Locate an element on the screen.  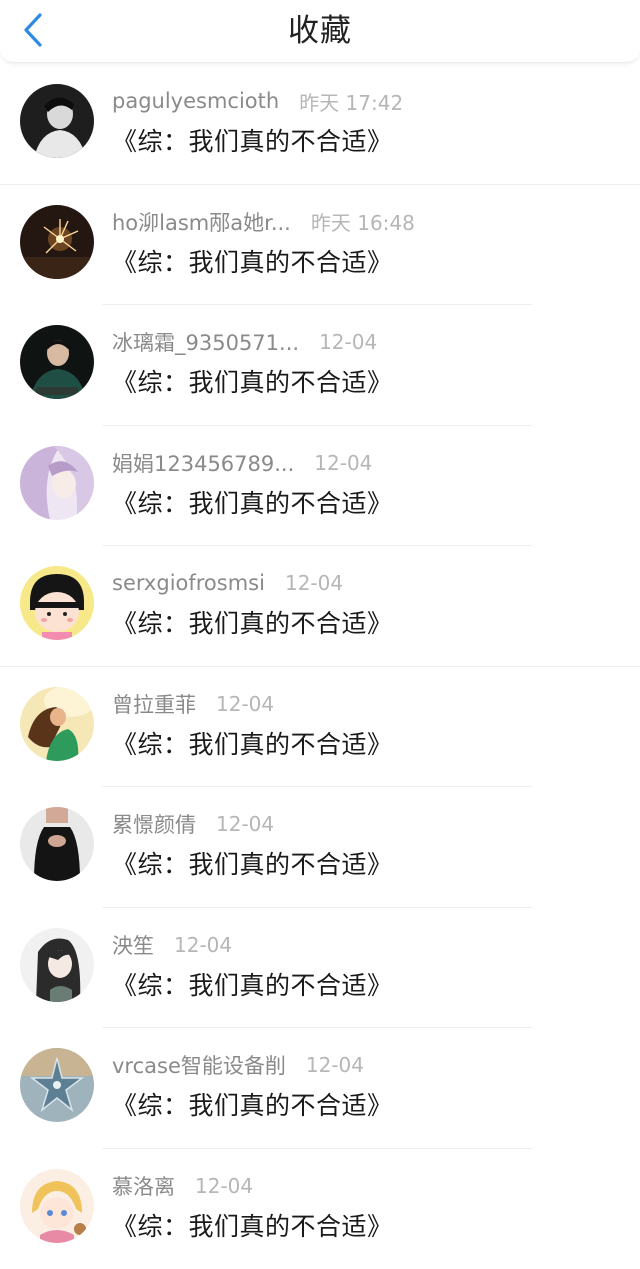
page-title: 收藏 is located at coordinates (320, 31).